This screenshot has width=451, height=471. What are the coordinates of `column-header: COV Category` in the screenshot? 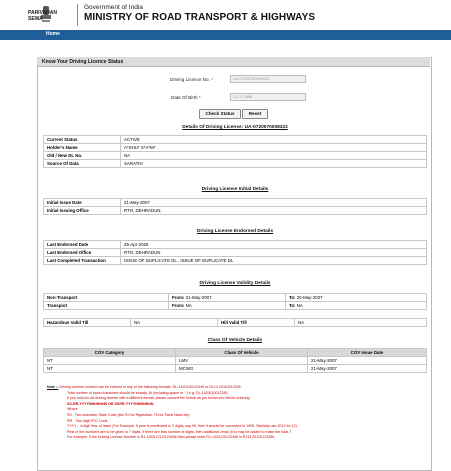 It's located at (109, 352).